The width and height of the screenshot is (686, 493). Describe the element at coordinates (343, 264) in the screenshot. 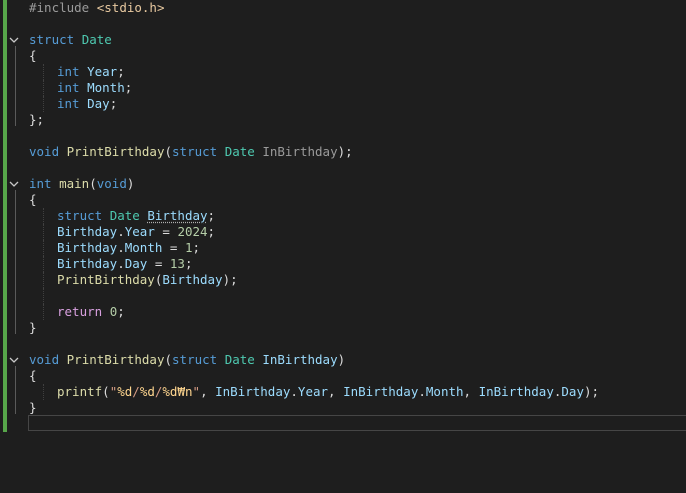

I see `code-line: Birthday.Day = 13;` at that location.